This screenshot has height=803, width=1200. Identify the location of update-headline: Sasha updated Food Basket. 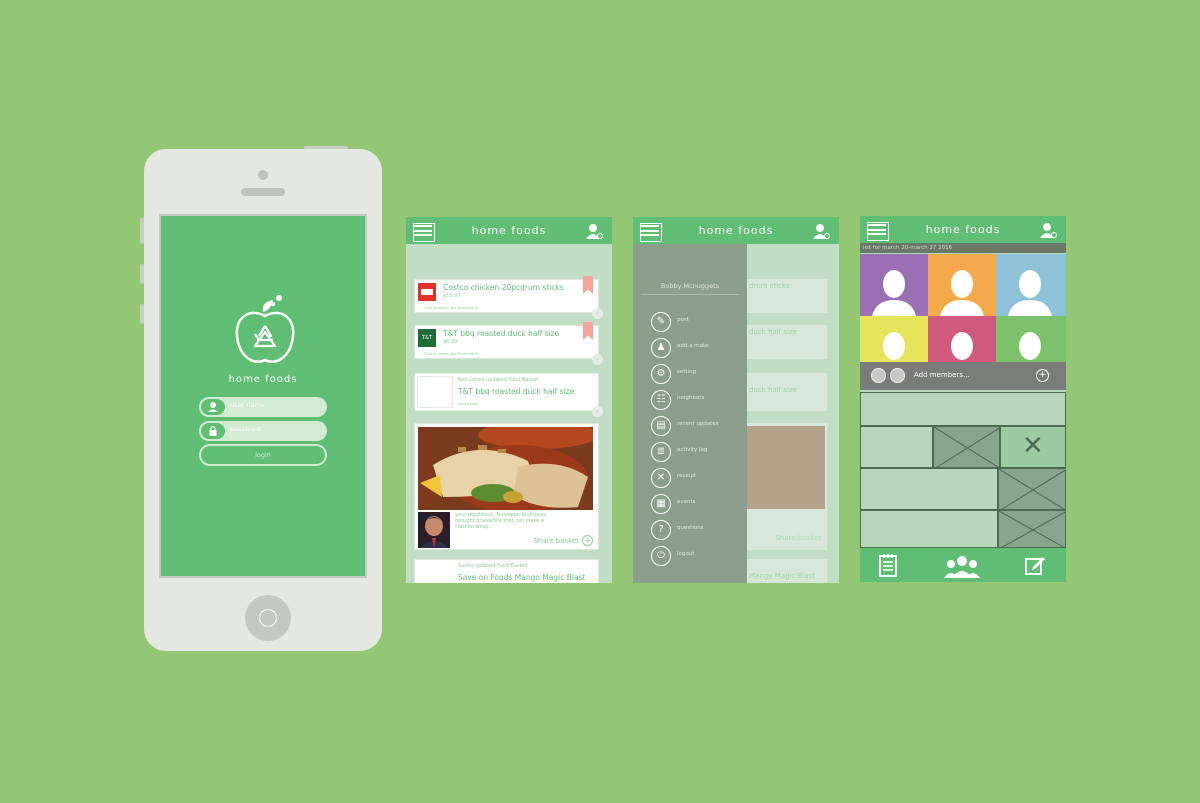
(493, 566).